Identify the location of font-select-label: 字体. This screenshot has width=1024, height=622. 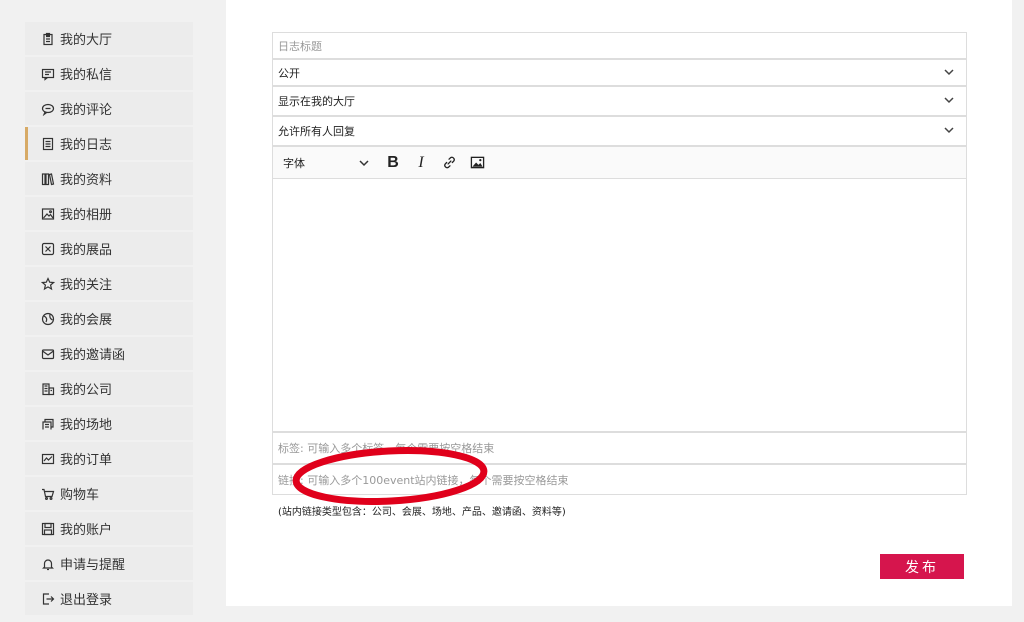
(294, 163).